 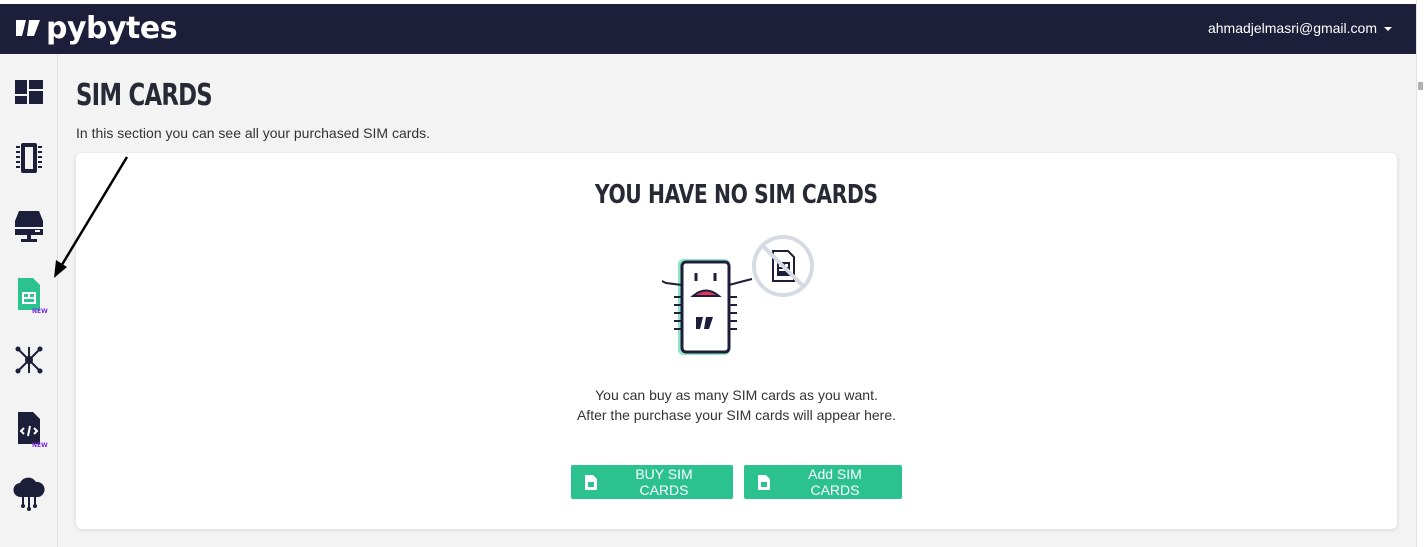 What do you see at coordinates (835, 482) in the screenshot?
I see `add-sim-cards-label: Add SIM CARDS` at bounding box center [835, 482].